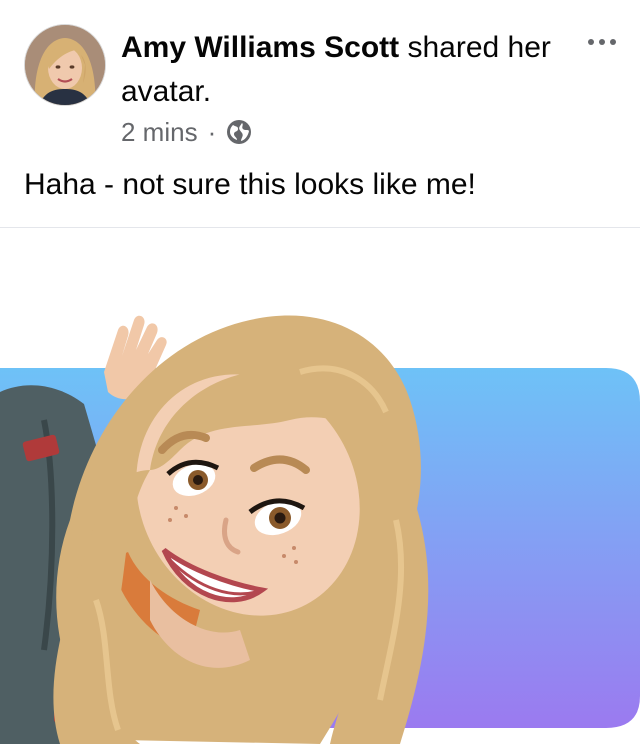 Image resolution: width=640 pixels, height=744 pixels. I want to click on author-name: Amy Williams Scott, so click(260, 47).